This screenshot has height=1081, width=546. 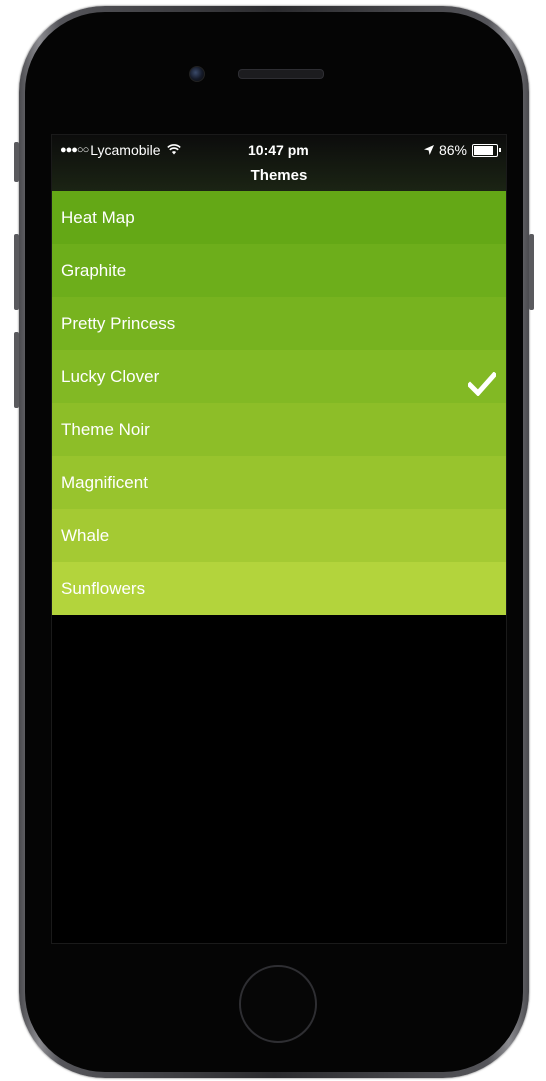 I want to click on home-button, so click(x=278, y=1004).